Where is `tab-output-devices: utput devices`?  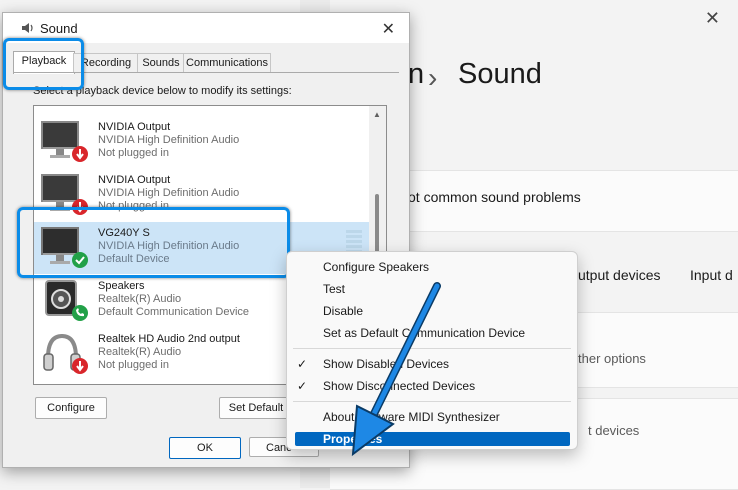
tab-output-devices: utput devices is located at coordinates (619, 275).